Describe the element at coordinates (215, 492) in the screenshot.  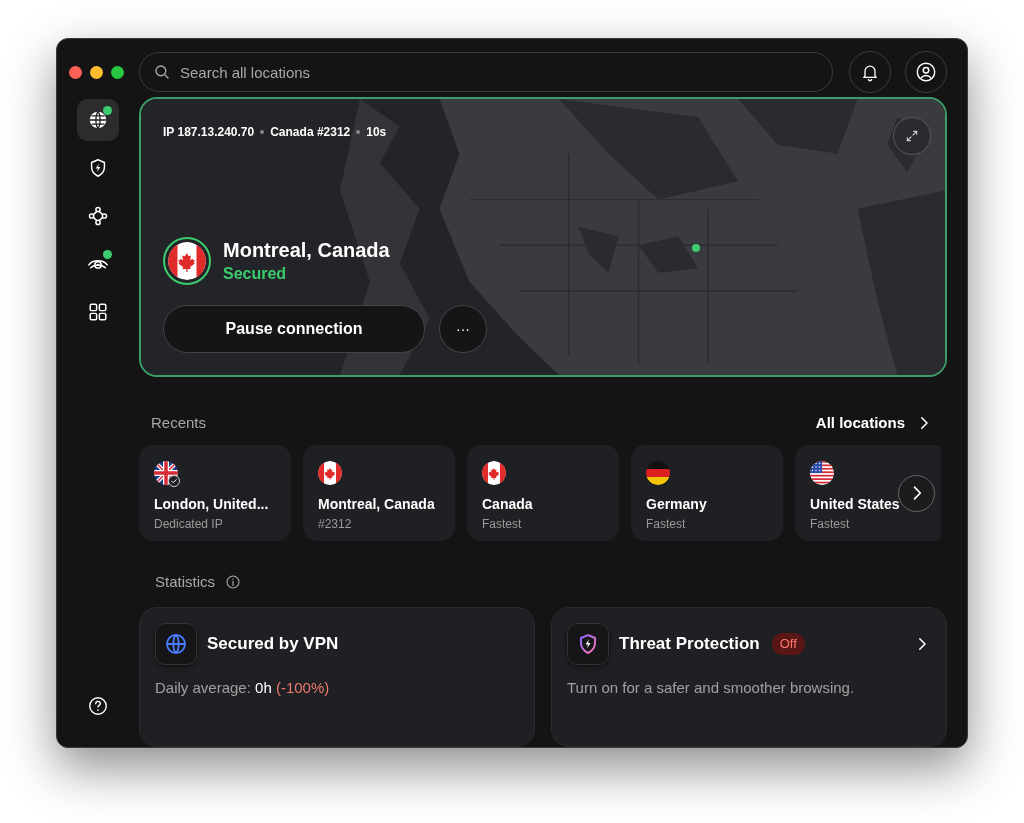
I see `recent-location-card: London, United... Dedicated IP` at that location.